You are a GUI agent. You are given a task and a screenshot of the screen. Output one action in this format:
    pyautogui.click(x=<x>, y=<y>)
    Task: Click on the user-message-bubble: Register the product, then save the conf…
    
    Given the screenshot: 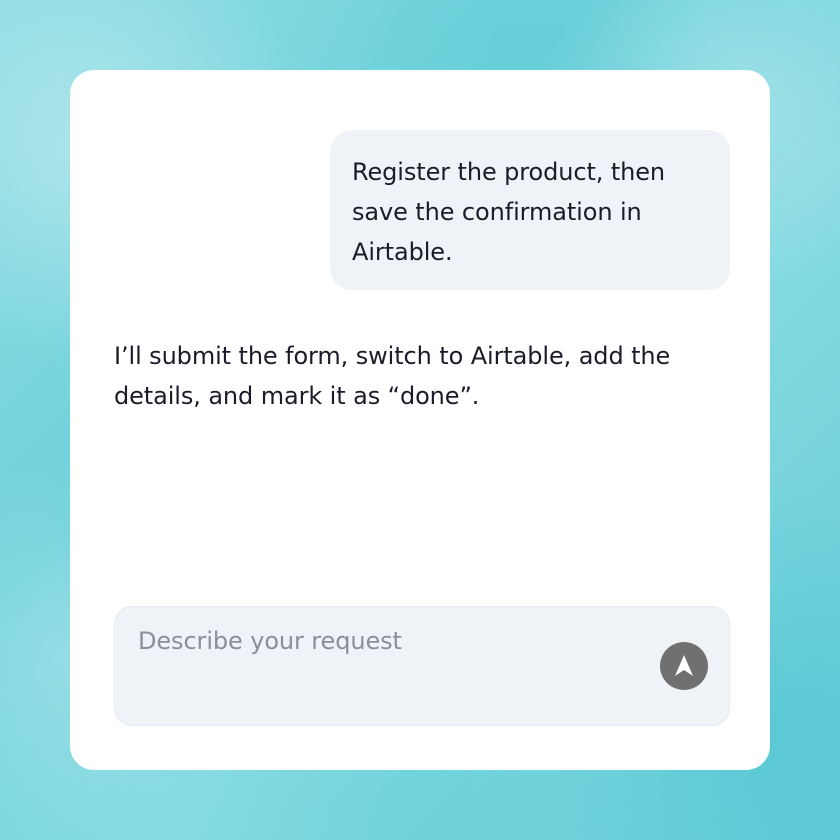 What is the action you would take?
    pyautogui.click(x=530, y=210)
    